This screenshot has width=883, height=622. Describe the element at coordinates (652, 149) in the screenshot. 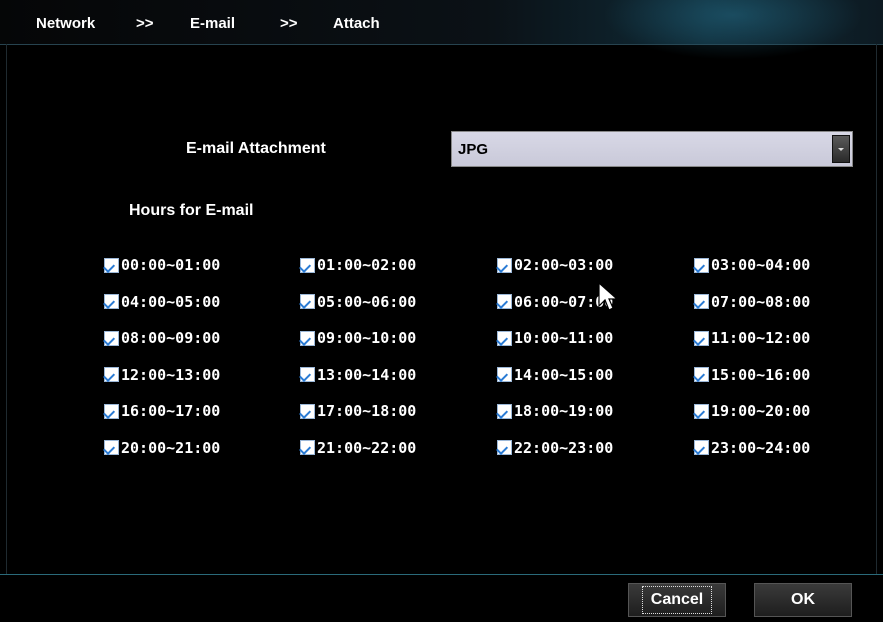

I see `attachment-select: JPG` at that location.